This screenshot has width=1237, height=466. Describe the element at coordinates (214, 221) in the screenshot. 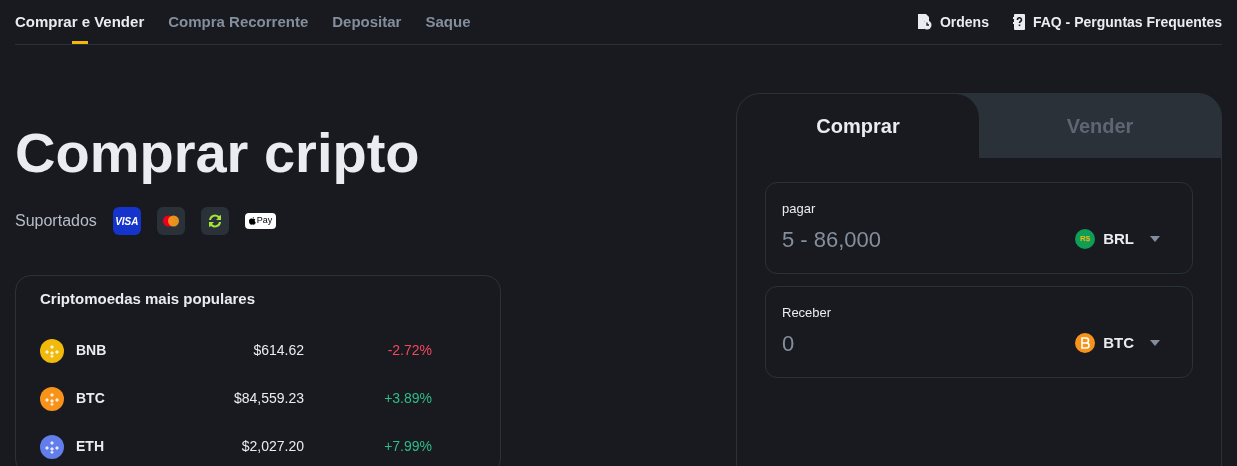

I see `refresh-icon` at that location.